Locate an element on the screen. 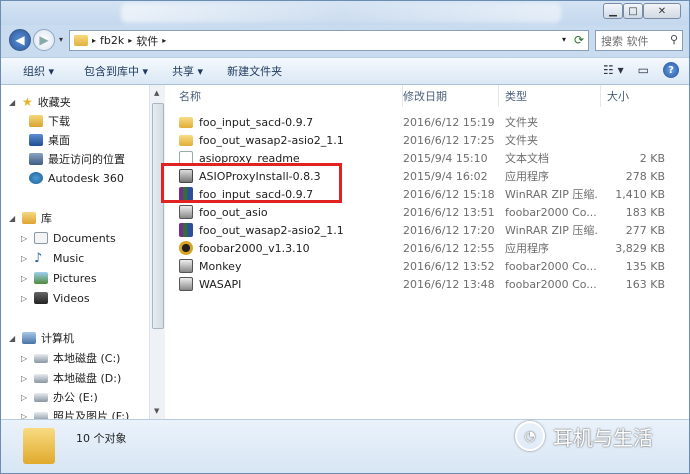  nav-libraries: ◢ 库 is located at coordinates (30, 218).